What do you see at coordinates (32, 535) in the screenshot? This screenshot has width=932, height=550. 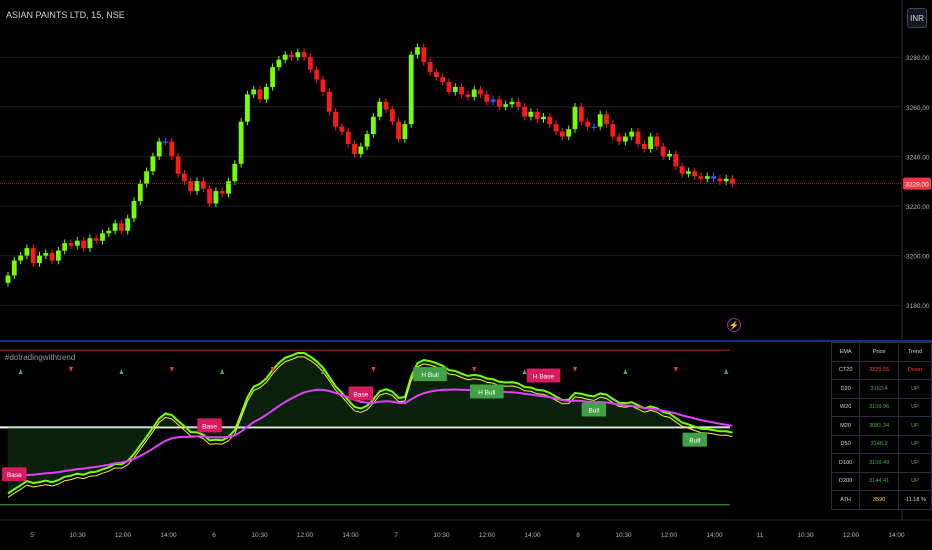 I see `time-tick-label: 5` at bounding box center [32, 535].